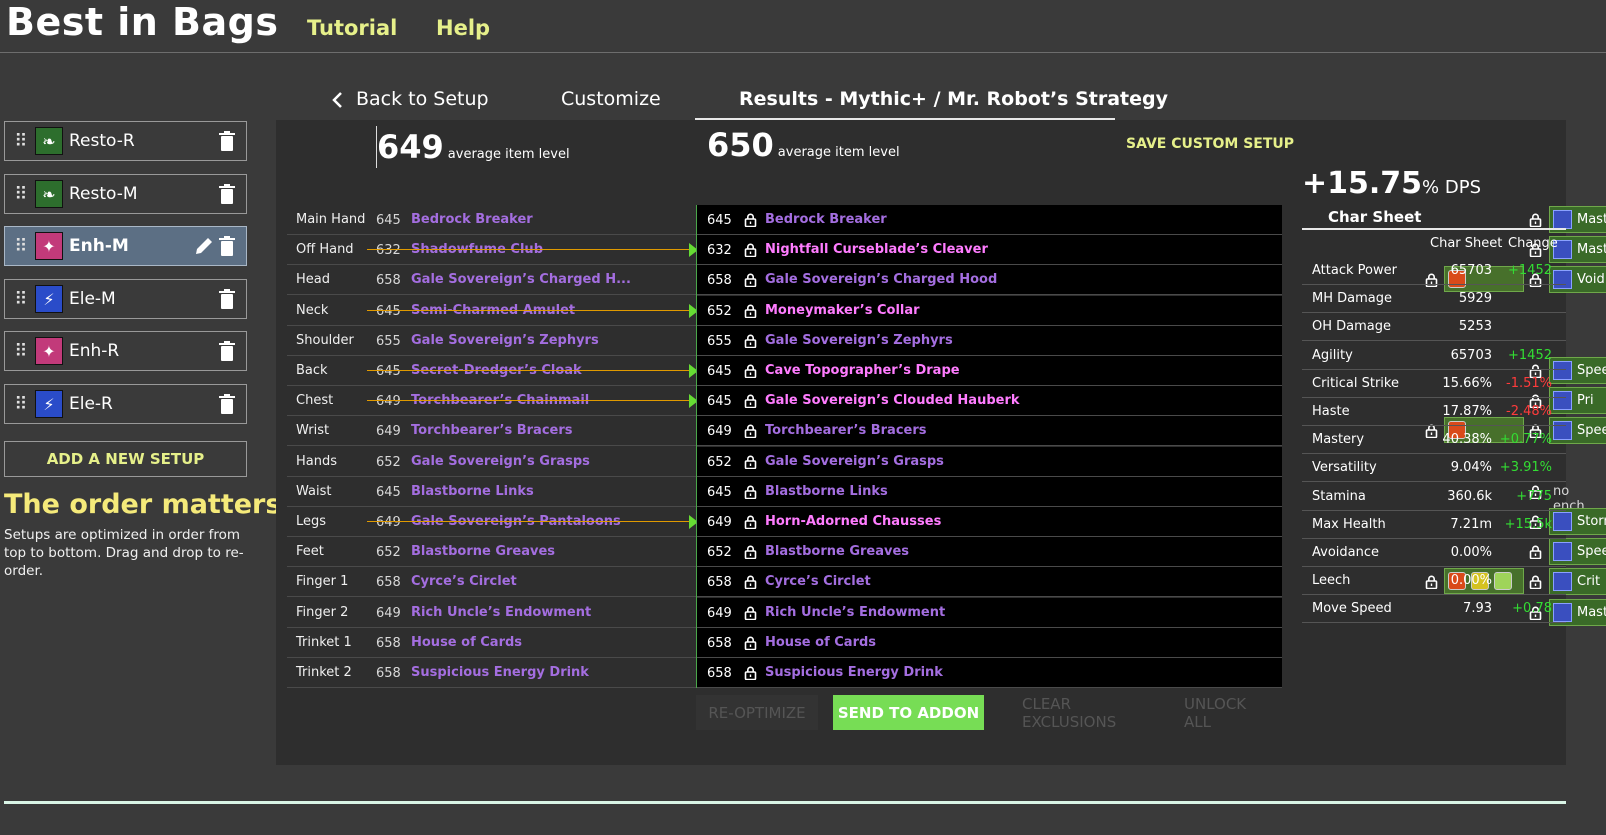  What do you see at coordinates (846, 430) in the screenshot?
I see `new-item-name: Torchbearer’s Bracers` at bounding box center [846, 430].